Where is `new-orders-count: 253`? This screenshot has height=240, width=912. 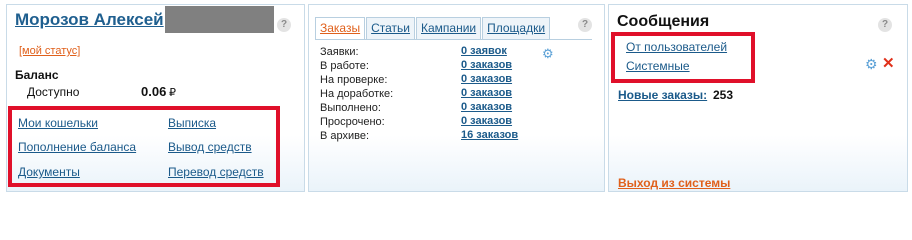 new-orders-count: 253 is located at coordinates (723, 95).